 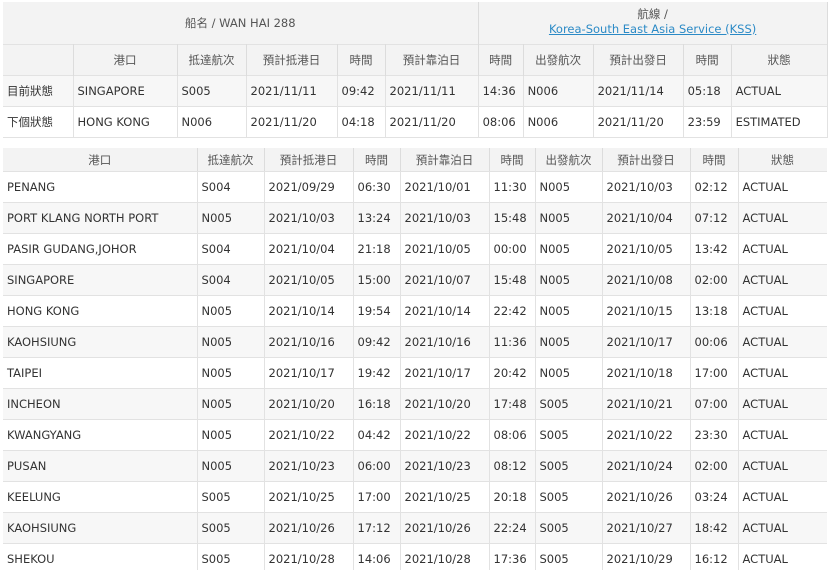 What do you see at coordinates (501, 60) in the screenshot?
I see `header-berth-time: 時間` at bounding box center [501, 60].